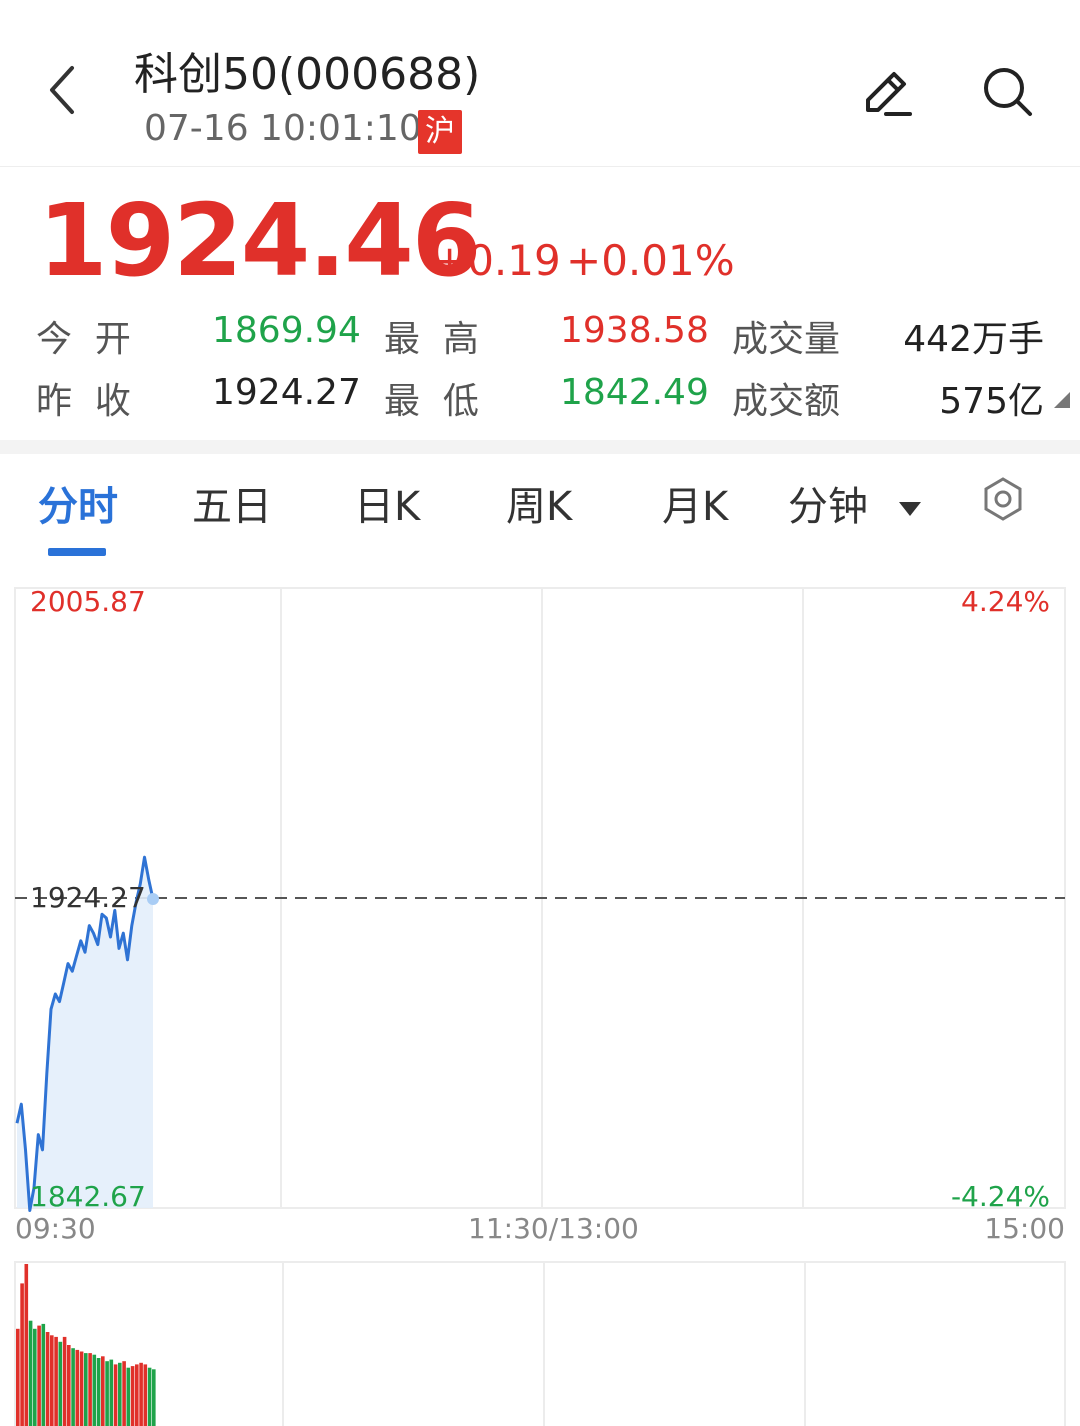  Describe the element at coordinates (286, 392) in the screenshot. I see `prev-close-value: 1924.27` at that location.